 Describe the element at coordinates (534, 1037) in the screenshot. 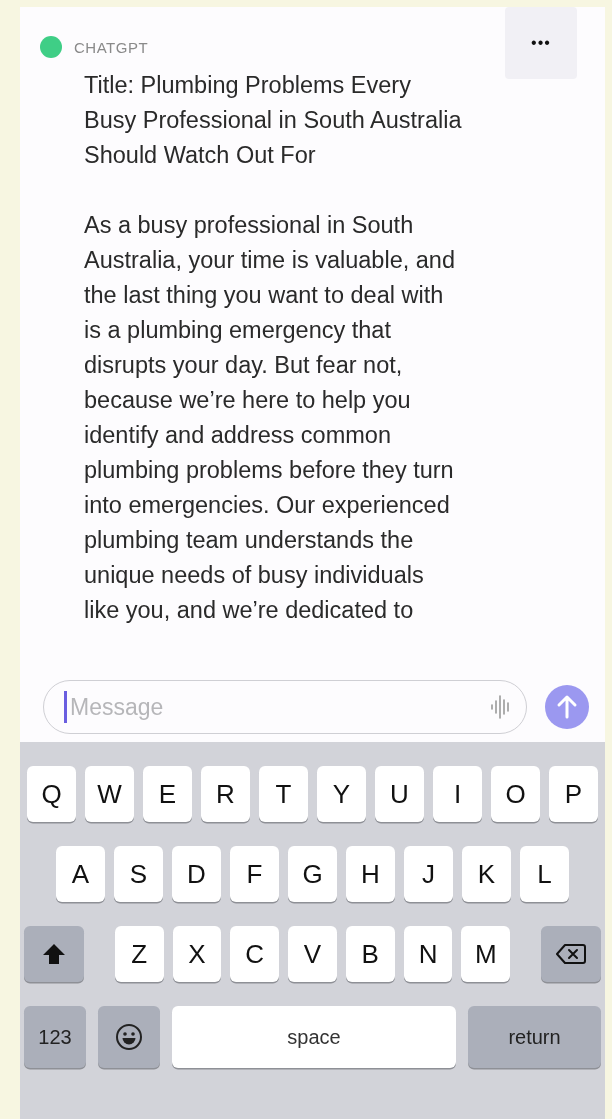

I see `return-key: return` at that location.